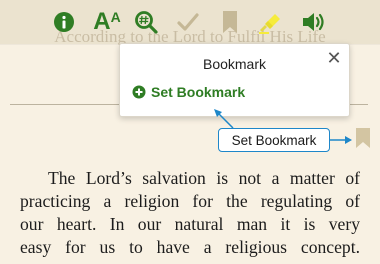  I want to click on bookmark-marker-icon, so click(363, 138).